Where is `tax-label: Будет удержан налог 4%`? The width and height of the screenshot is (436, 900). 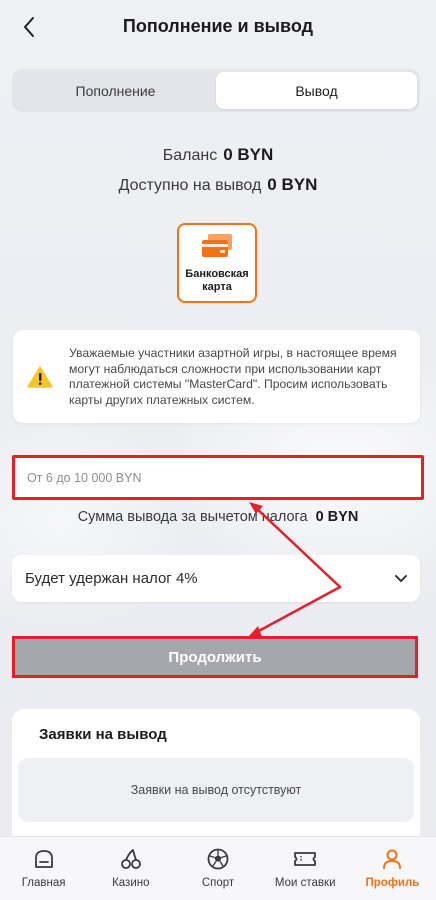 tax-label: Будет удержан налог 4% is located at coordinates (111, 578).